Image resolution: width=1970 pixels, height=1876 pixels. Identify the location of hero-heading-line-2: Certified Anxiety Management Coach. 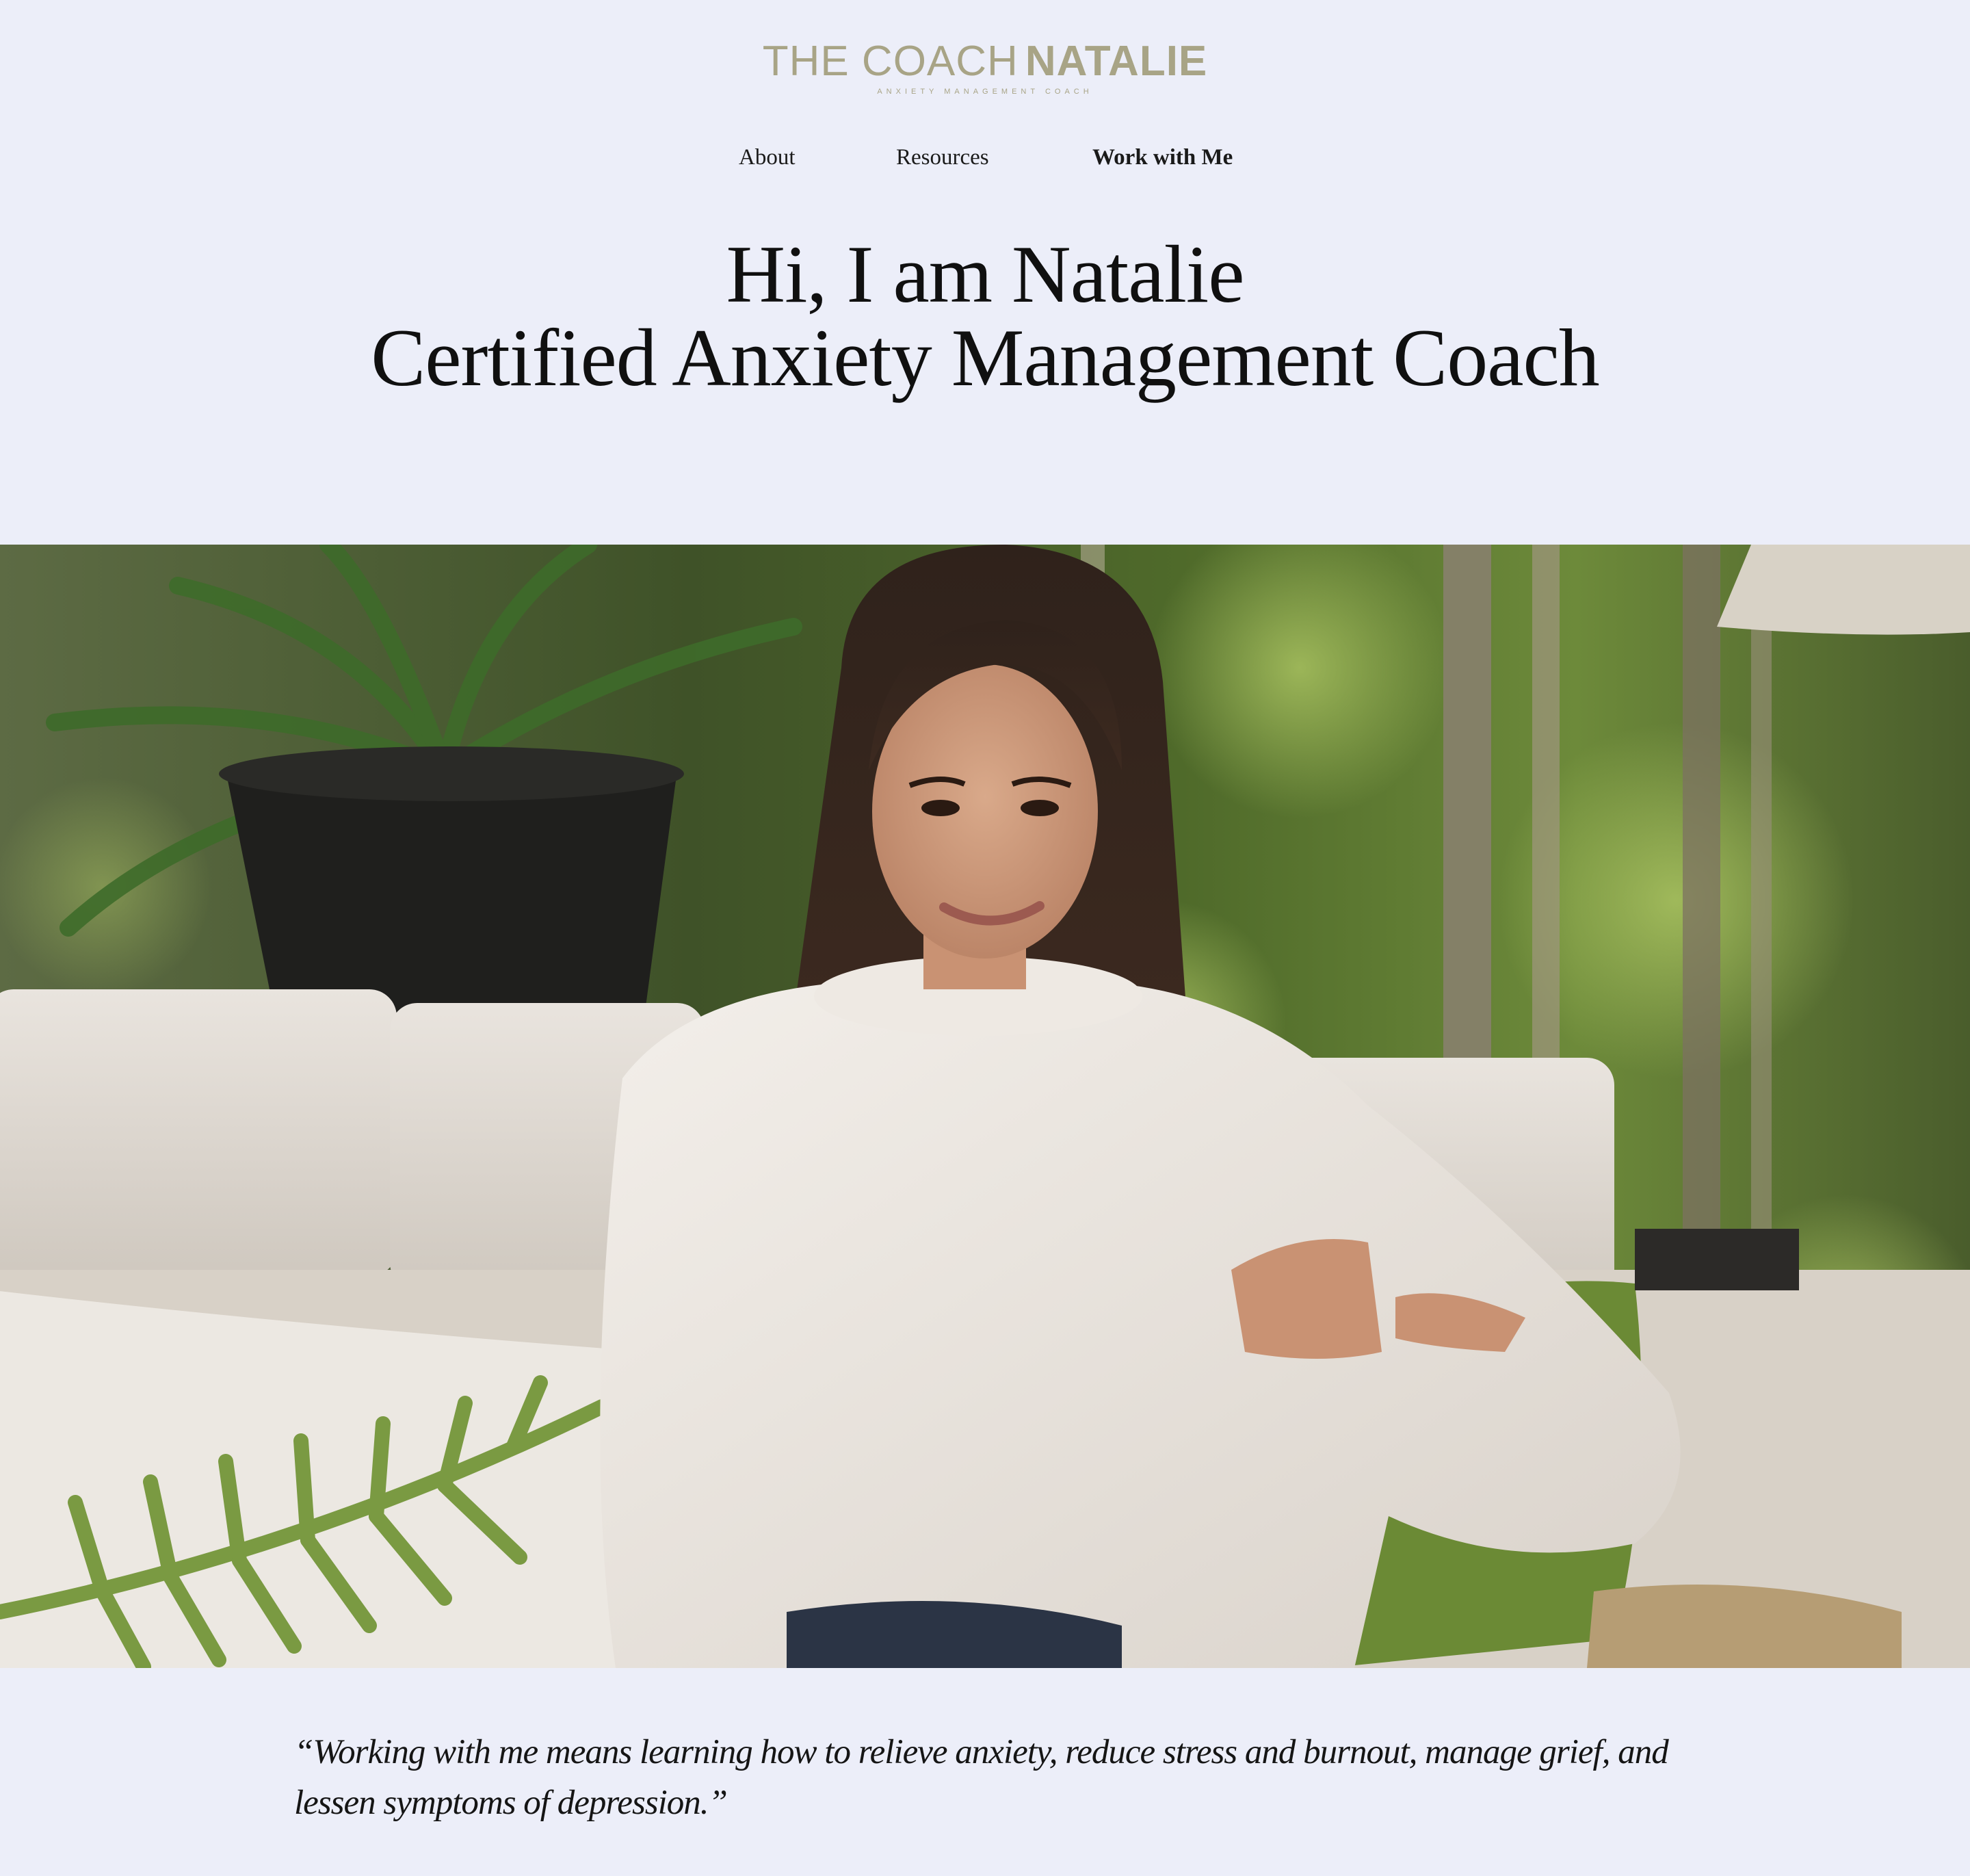
(985, 357).